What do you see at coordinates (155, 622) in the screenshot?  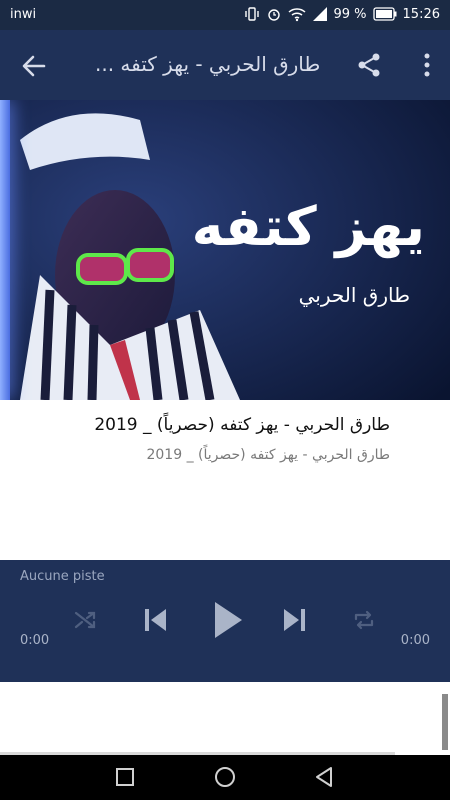 I see `previous-icon` at bounding box center [155, 622].